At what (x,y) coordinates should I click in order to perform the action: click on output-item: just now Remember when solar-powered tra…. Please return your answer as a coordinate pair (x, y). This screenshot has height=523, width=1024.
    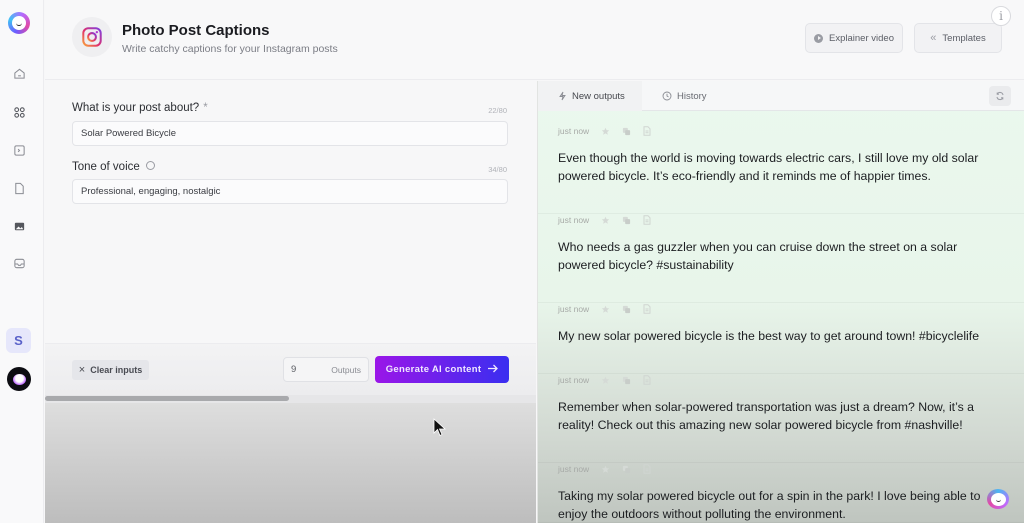
    Looking at the image, I should click on (781, 418).